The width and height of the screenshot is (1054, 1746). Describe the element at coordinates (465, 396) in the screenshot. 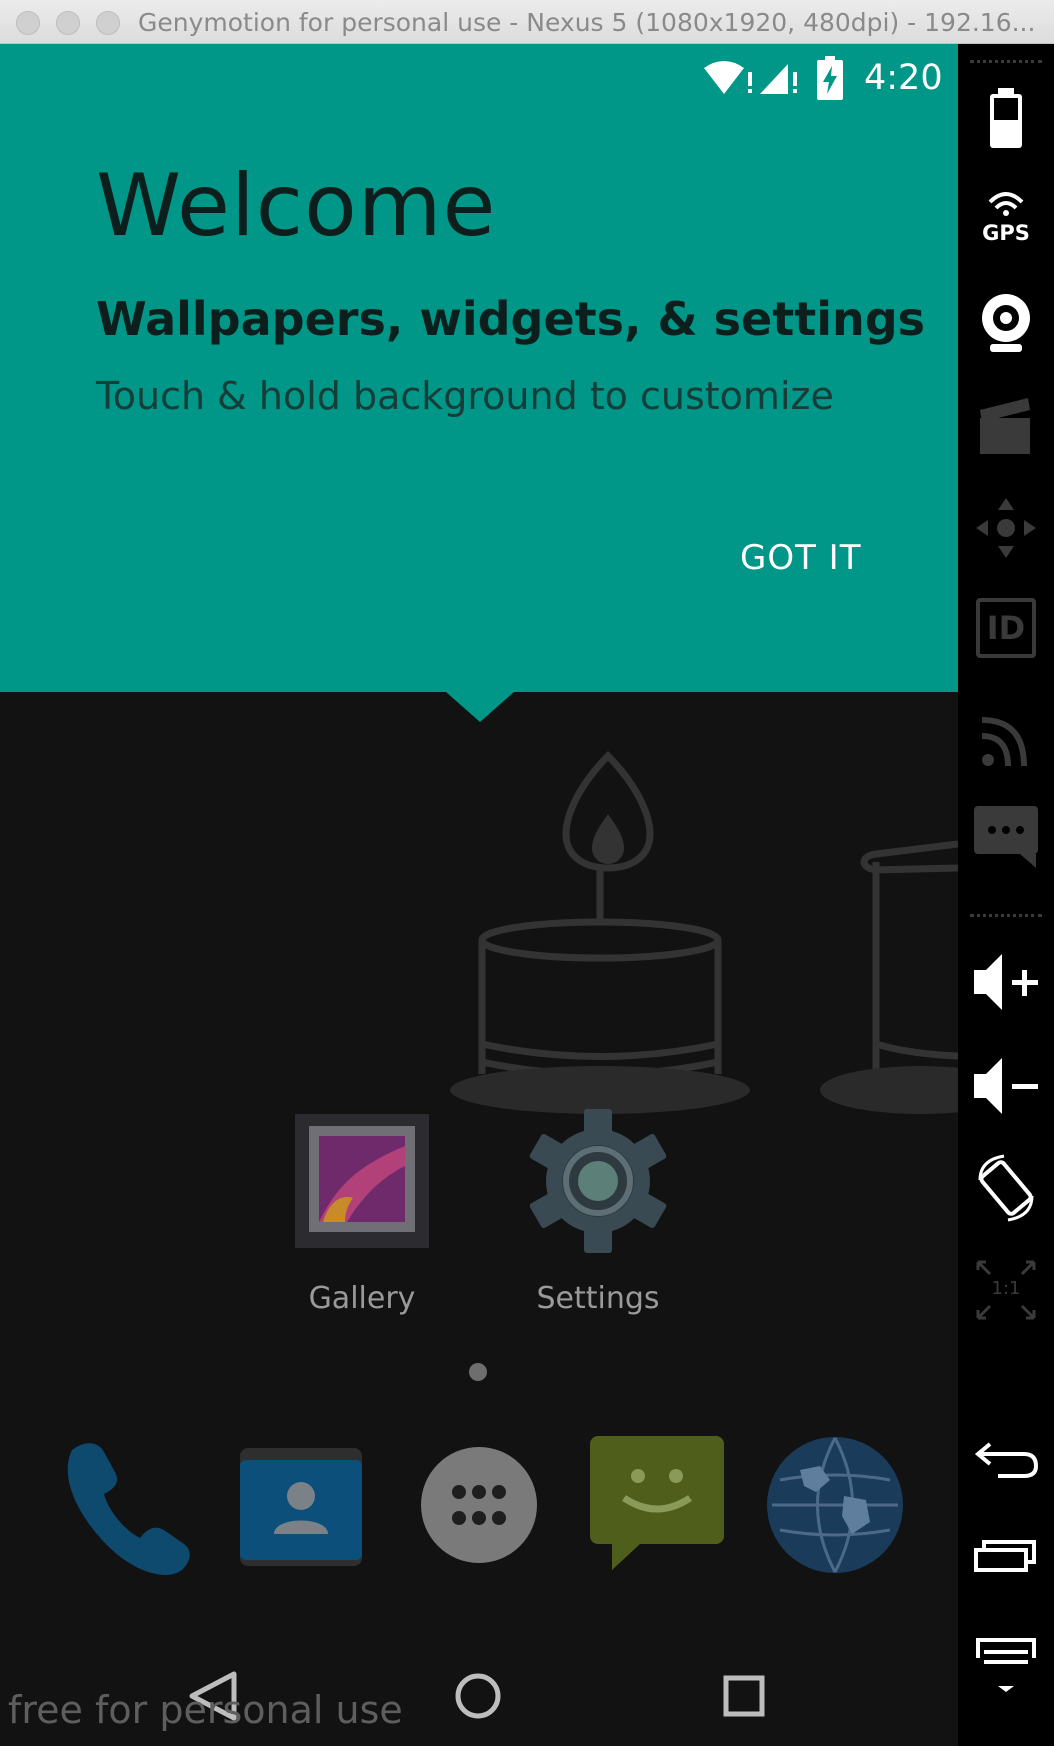

I see `welcome-body: Touch & hold background to customize` at that location.